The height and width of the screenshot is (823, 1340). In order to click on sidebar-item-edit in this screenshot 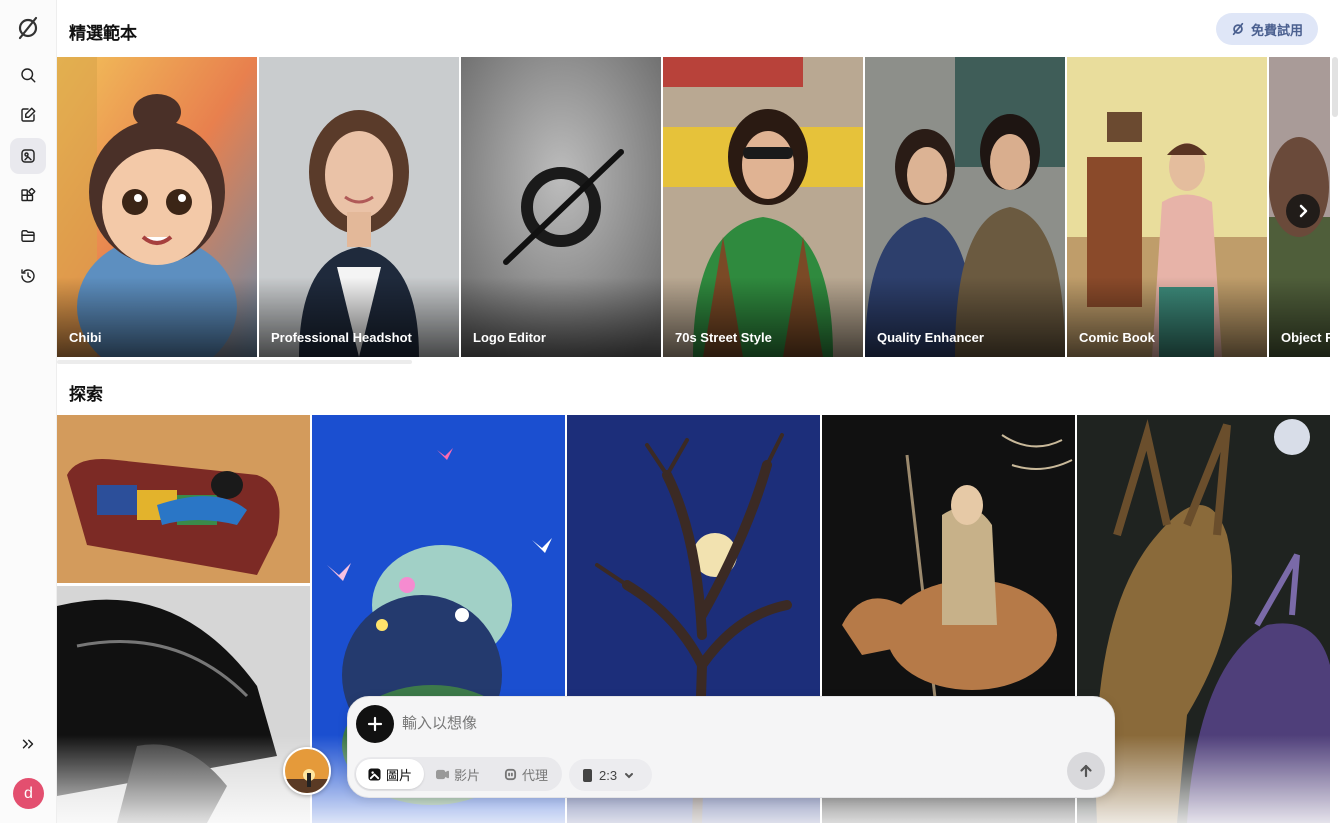, I will do `click(28, 115)`.